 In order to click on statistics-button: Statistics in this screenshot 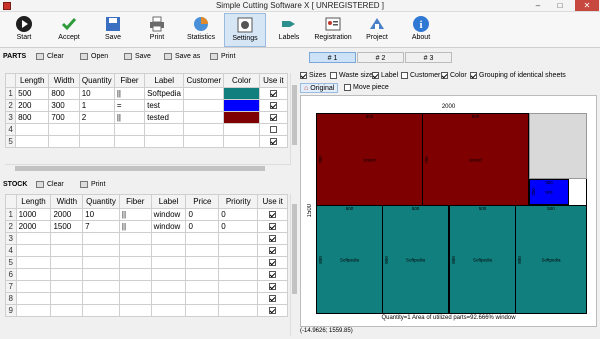, I will do `click(201, 30)`.